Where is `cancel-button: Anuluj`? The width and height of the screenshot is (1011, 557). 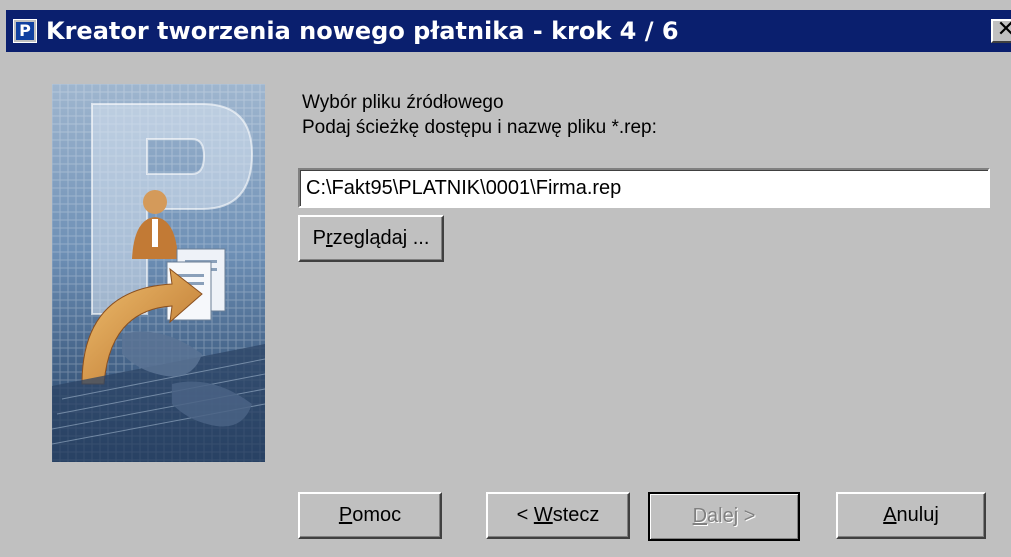
cancel-button: Anuluj is located at coordinates (911, 515).